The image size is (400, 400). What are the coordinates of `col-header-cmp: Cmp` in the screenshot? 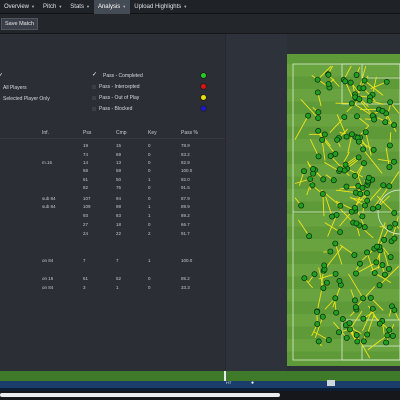 It's located at (121, 133).